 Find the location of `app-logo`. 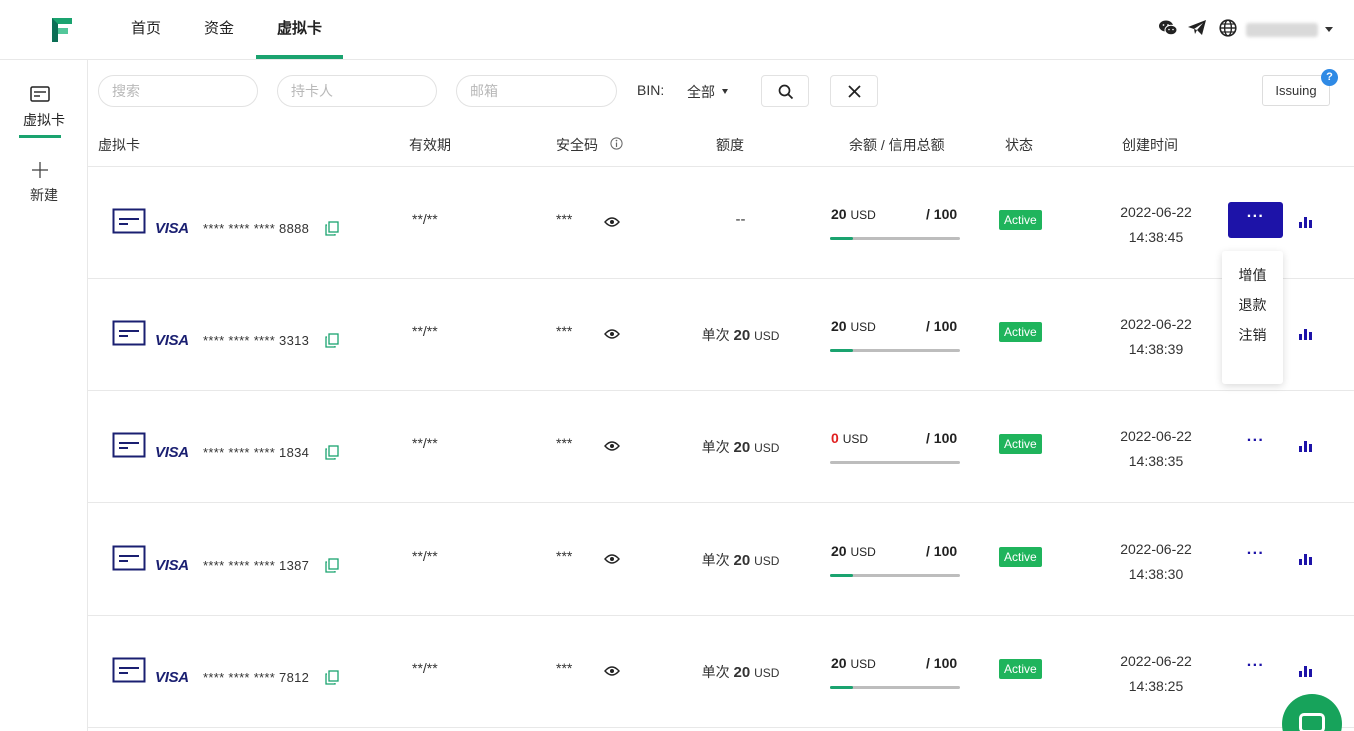

app-logo is located at coordinates (62, 30).